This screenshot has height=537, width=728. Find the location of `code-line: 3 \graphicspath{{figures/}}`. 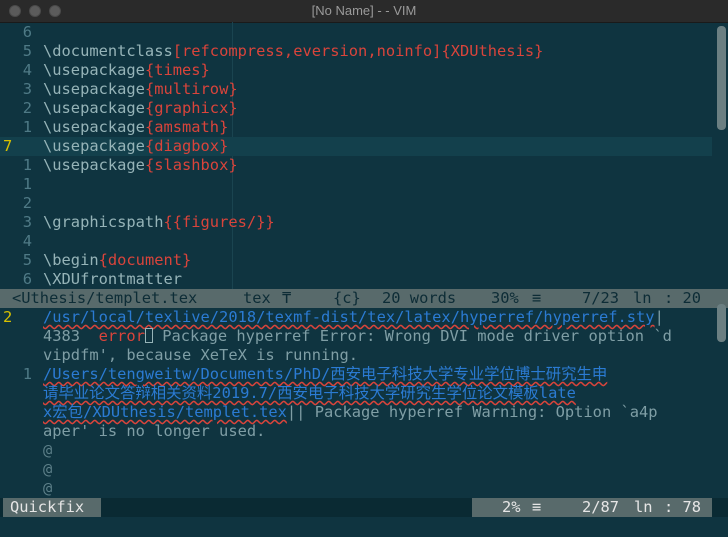

code-line: 3 \graphicspath{{figures/}} is located at coordinates (356, 222).